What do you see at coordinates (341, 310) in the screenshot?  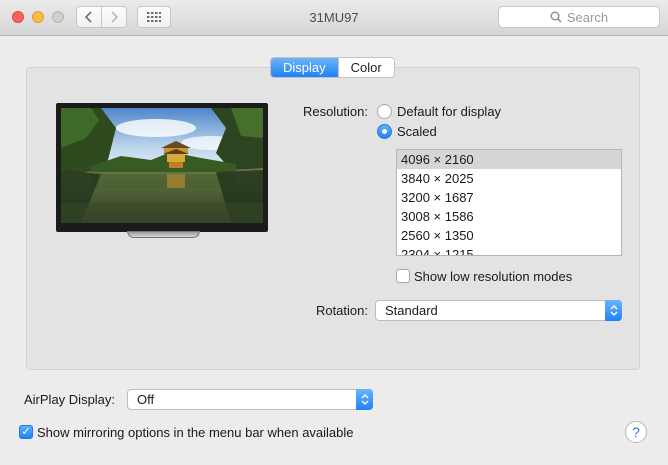 I see `rotation-label: Rotation:` at bounding box center [341, 310].